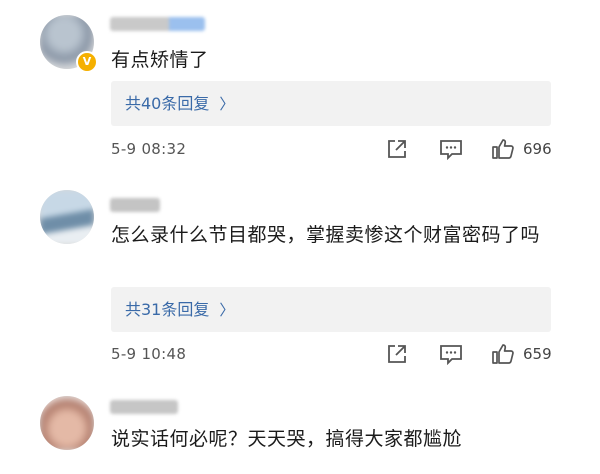  I want to click on comment-text: 说实话何必呢？天天哭，搞得大家都尴尬, so click(287, 439).